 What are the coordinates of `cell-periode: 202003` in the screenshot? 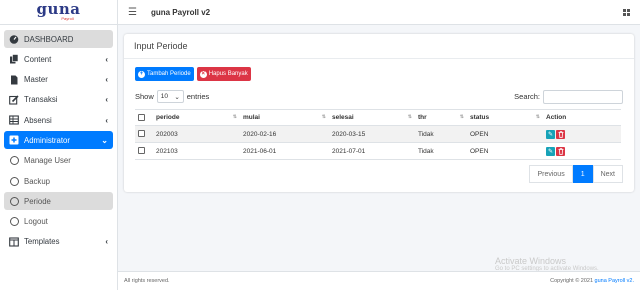 It's located at (196, 134).